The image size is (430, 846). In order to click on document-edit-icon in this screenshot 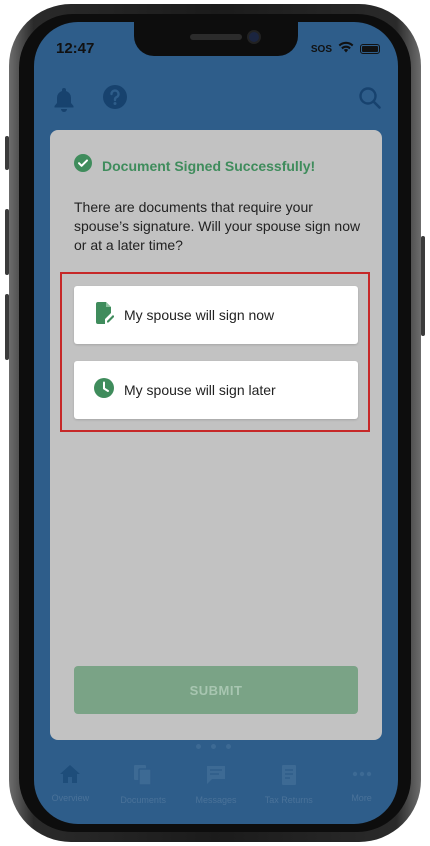, I will do `click(104, 315)`.